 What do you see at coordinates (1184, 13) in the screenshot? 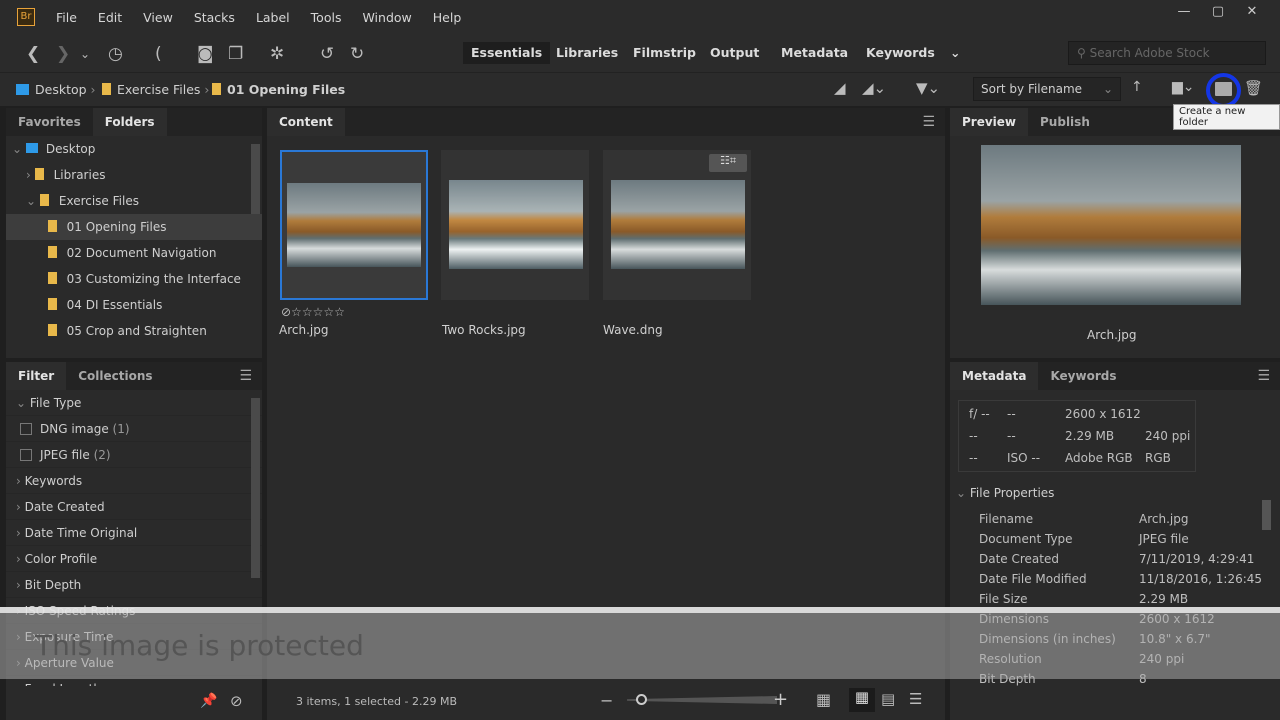
I see `minimize-button: —` at bounding box center [1184, 13].